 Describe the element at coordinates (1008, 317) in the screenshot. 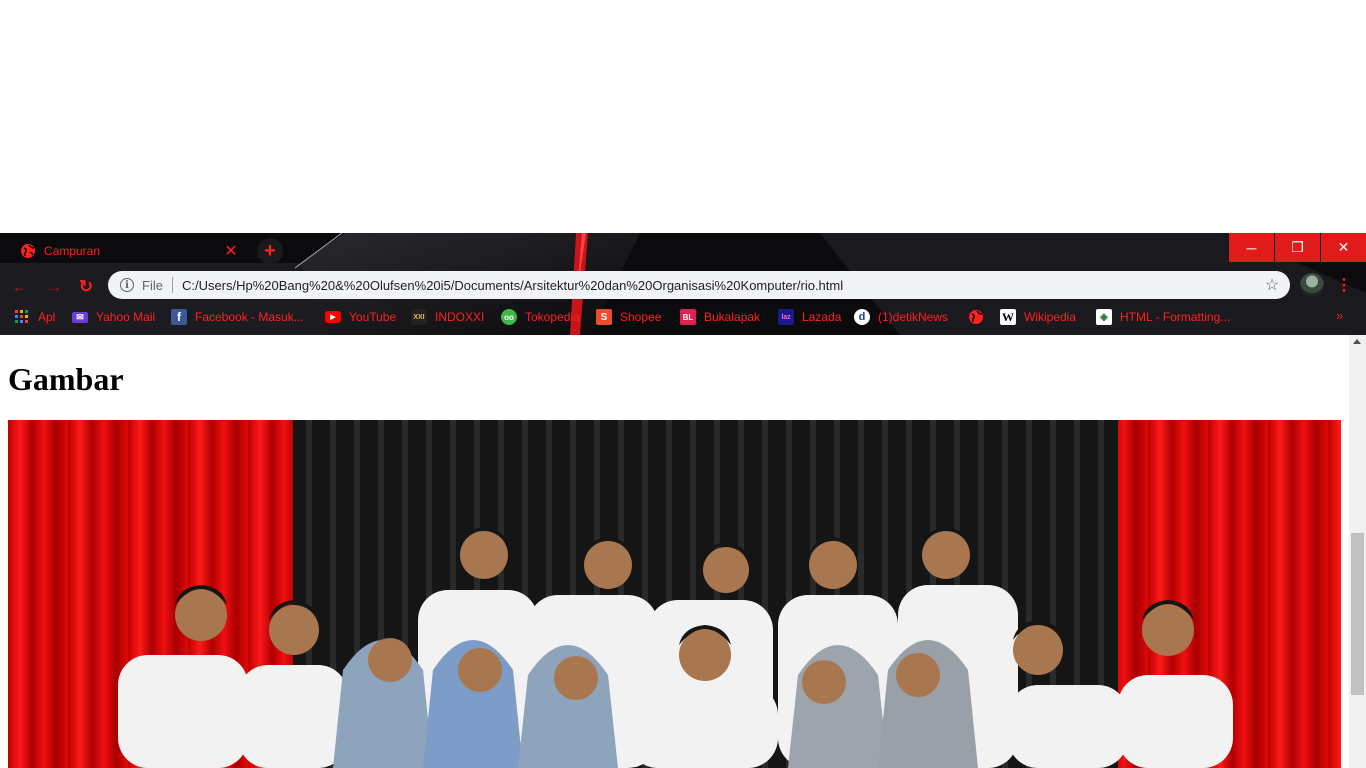

I see `wikipedia-icon: W` at that location.